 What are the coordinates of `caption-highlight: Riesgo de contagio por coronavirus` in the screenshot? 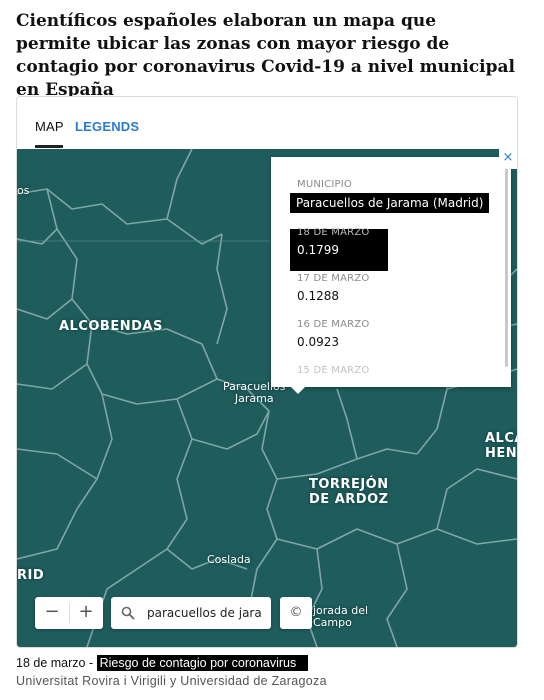 It's located at (202, 663).